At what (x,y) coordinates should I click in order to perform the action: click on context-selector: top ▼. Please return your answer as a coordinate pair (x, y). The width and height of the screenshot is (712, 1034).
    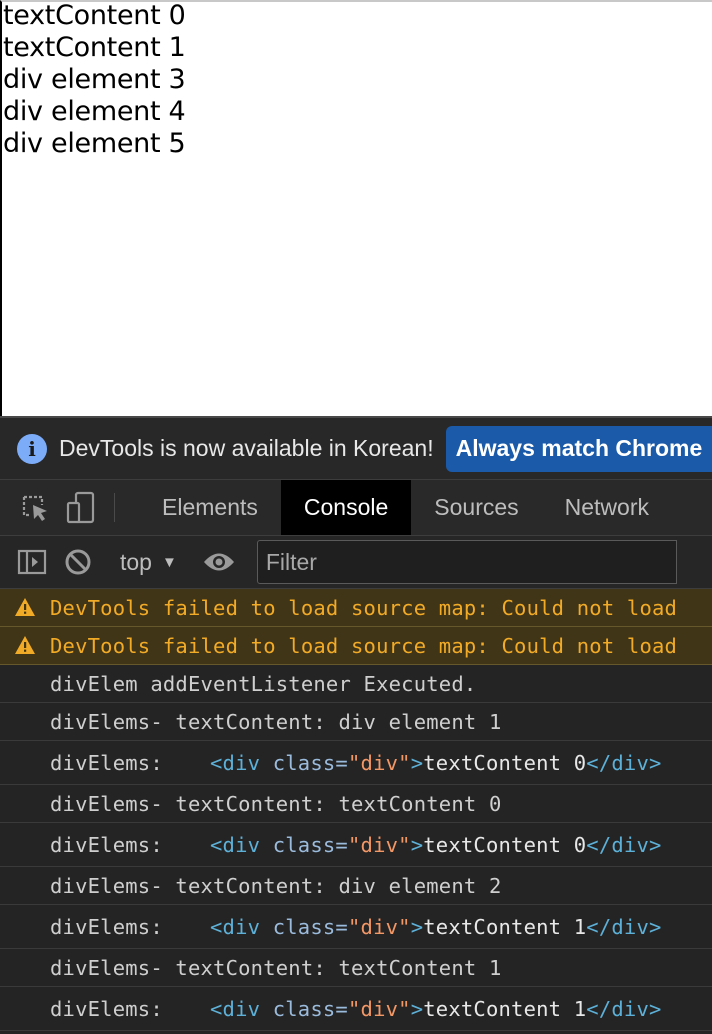
    Looking at the image, I should click on (148, 562).